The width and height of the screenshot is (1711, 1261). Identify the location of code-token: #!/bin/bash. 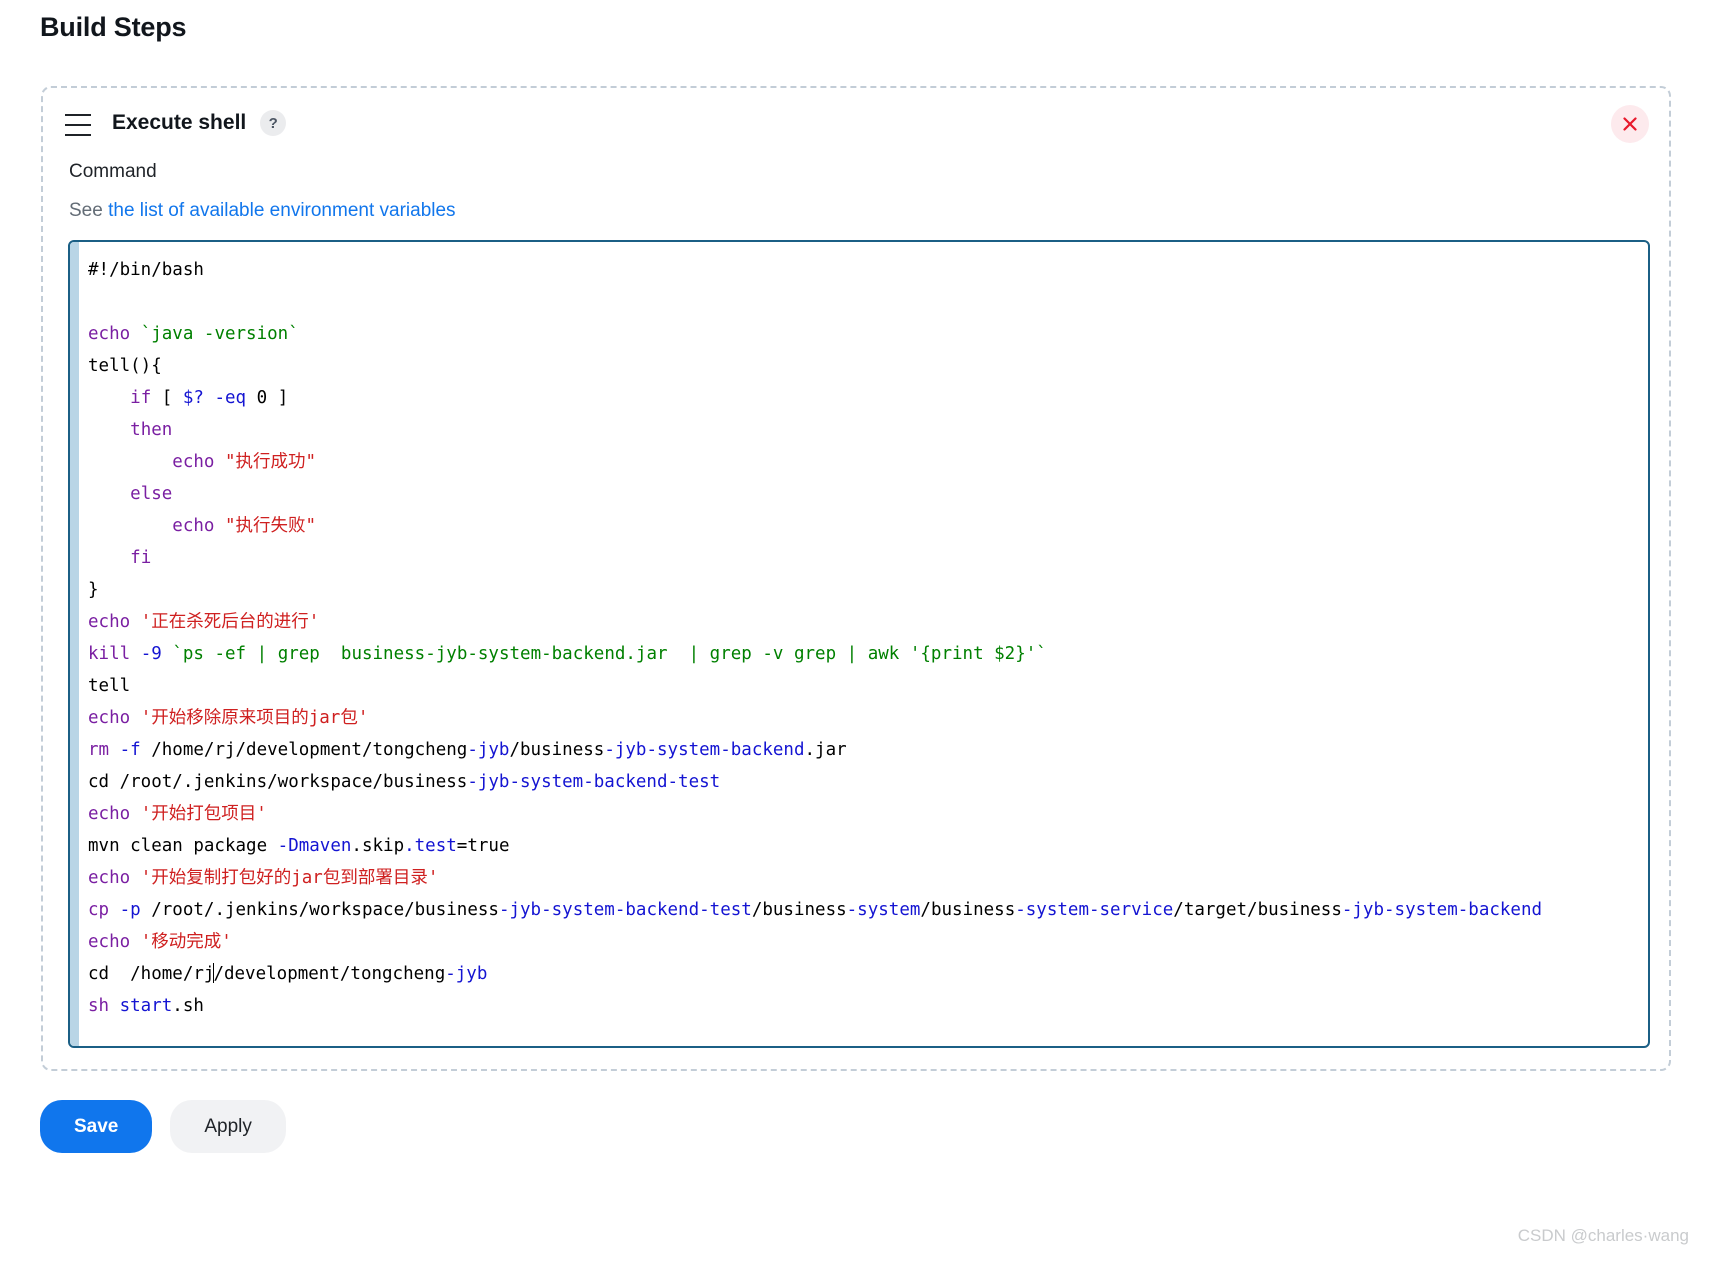
(146, 270).